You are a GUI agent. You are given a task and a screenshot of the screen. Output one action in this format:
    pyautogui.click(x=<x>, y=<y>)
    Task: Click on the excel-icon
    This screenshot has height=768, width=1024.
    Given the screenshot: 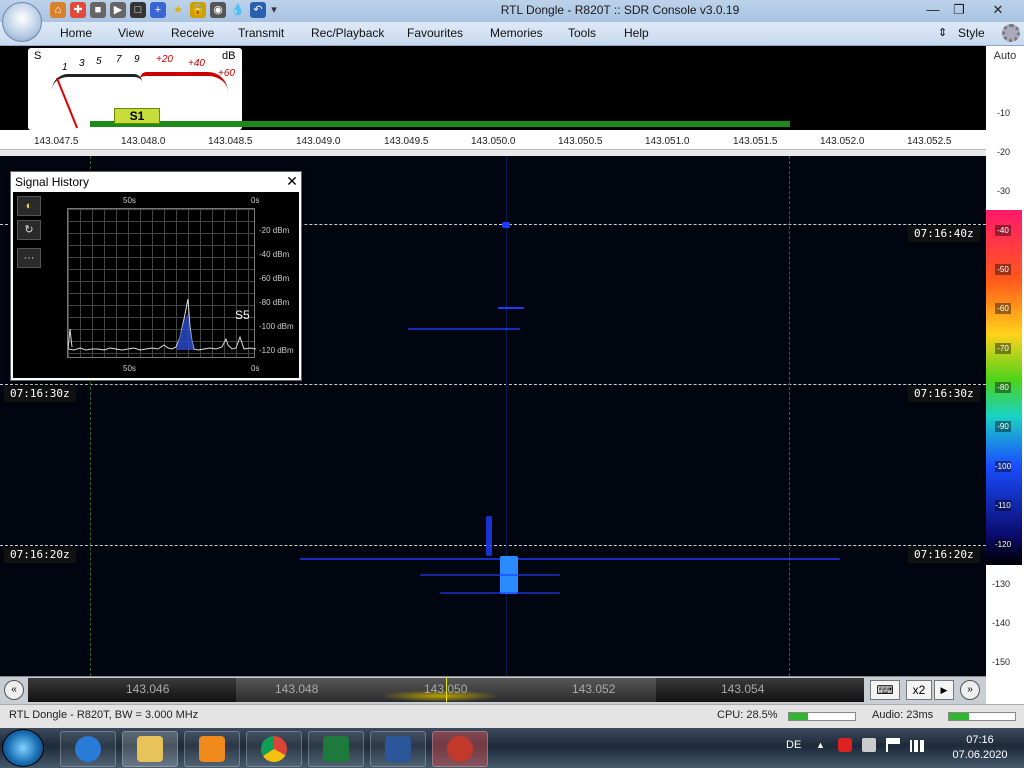 What is the action you would take?
    pyautogui.click(x=336, y=749)
    